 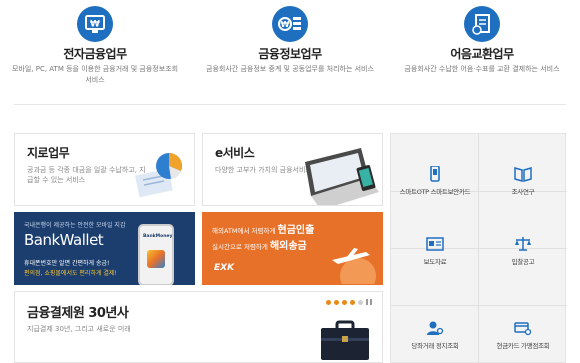 I want to click on service-title: 금융정보업무, so click(x=290, y=54).